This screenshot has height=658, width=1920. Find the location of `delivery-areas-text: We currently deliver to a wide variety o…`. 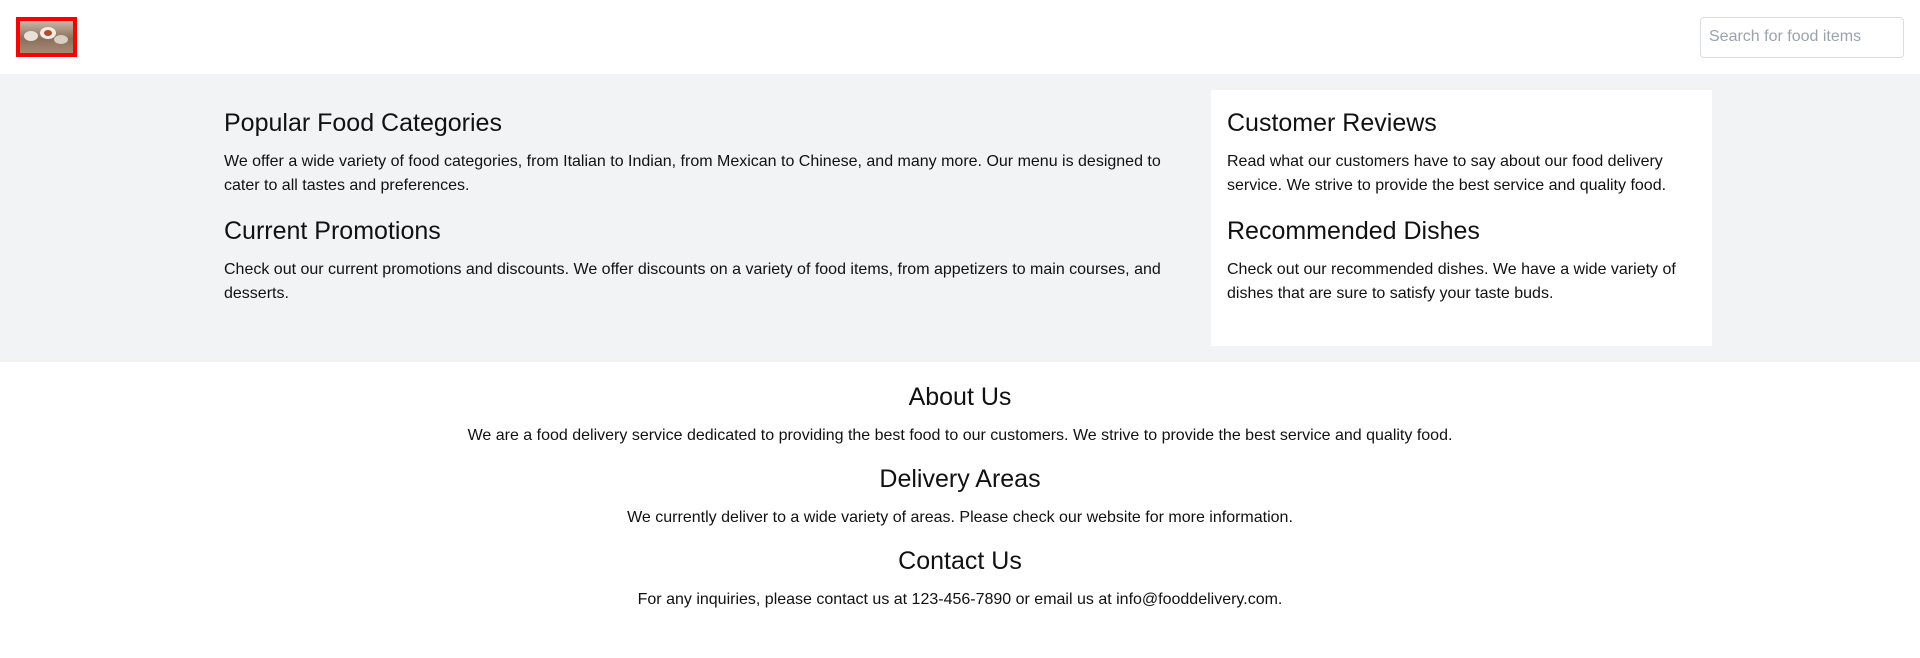

delivery-areas-text: We currently deliver to a wide variety o… is located at coordinates (960, 517).